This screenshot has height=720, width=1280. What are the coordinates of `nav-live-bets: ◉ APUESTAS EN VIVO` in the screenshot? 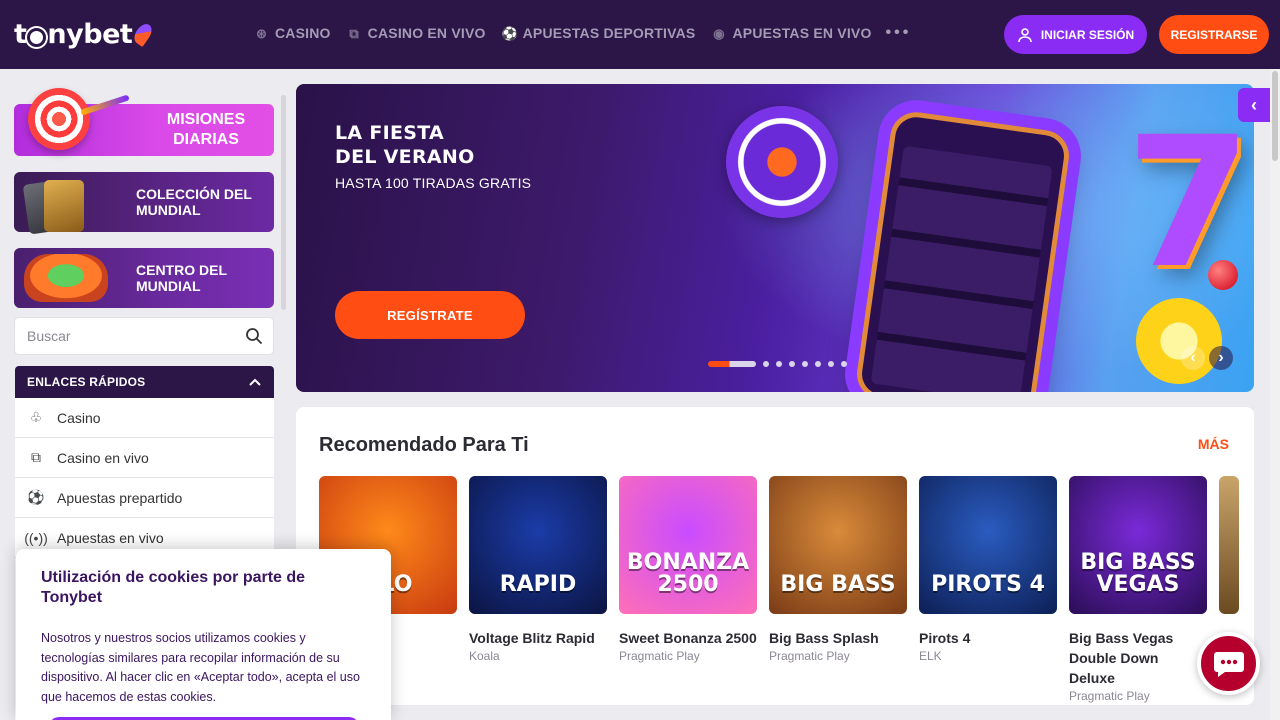 It's located at (791, 33).